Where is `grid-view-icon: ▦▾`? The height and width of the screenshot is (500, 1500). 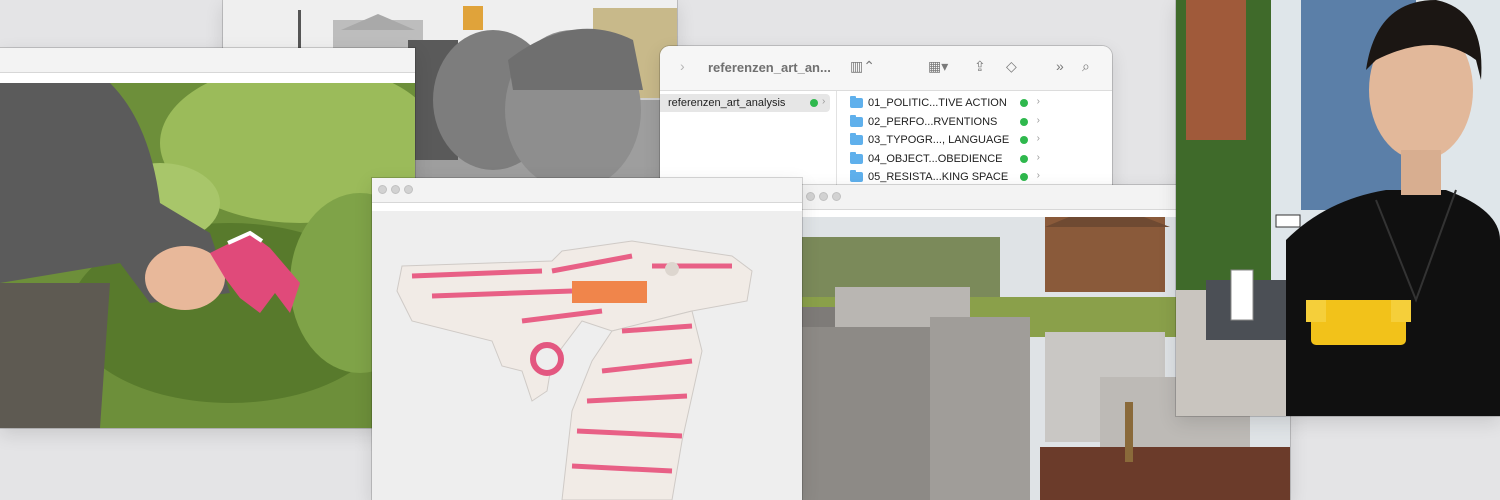 grid-view-icon: ▦▾ is located at coordinates (938, 66).